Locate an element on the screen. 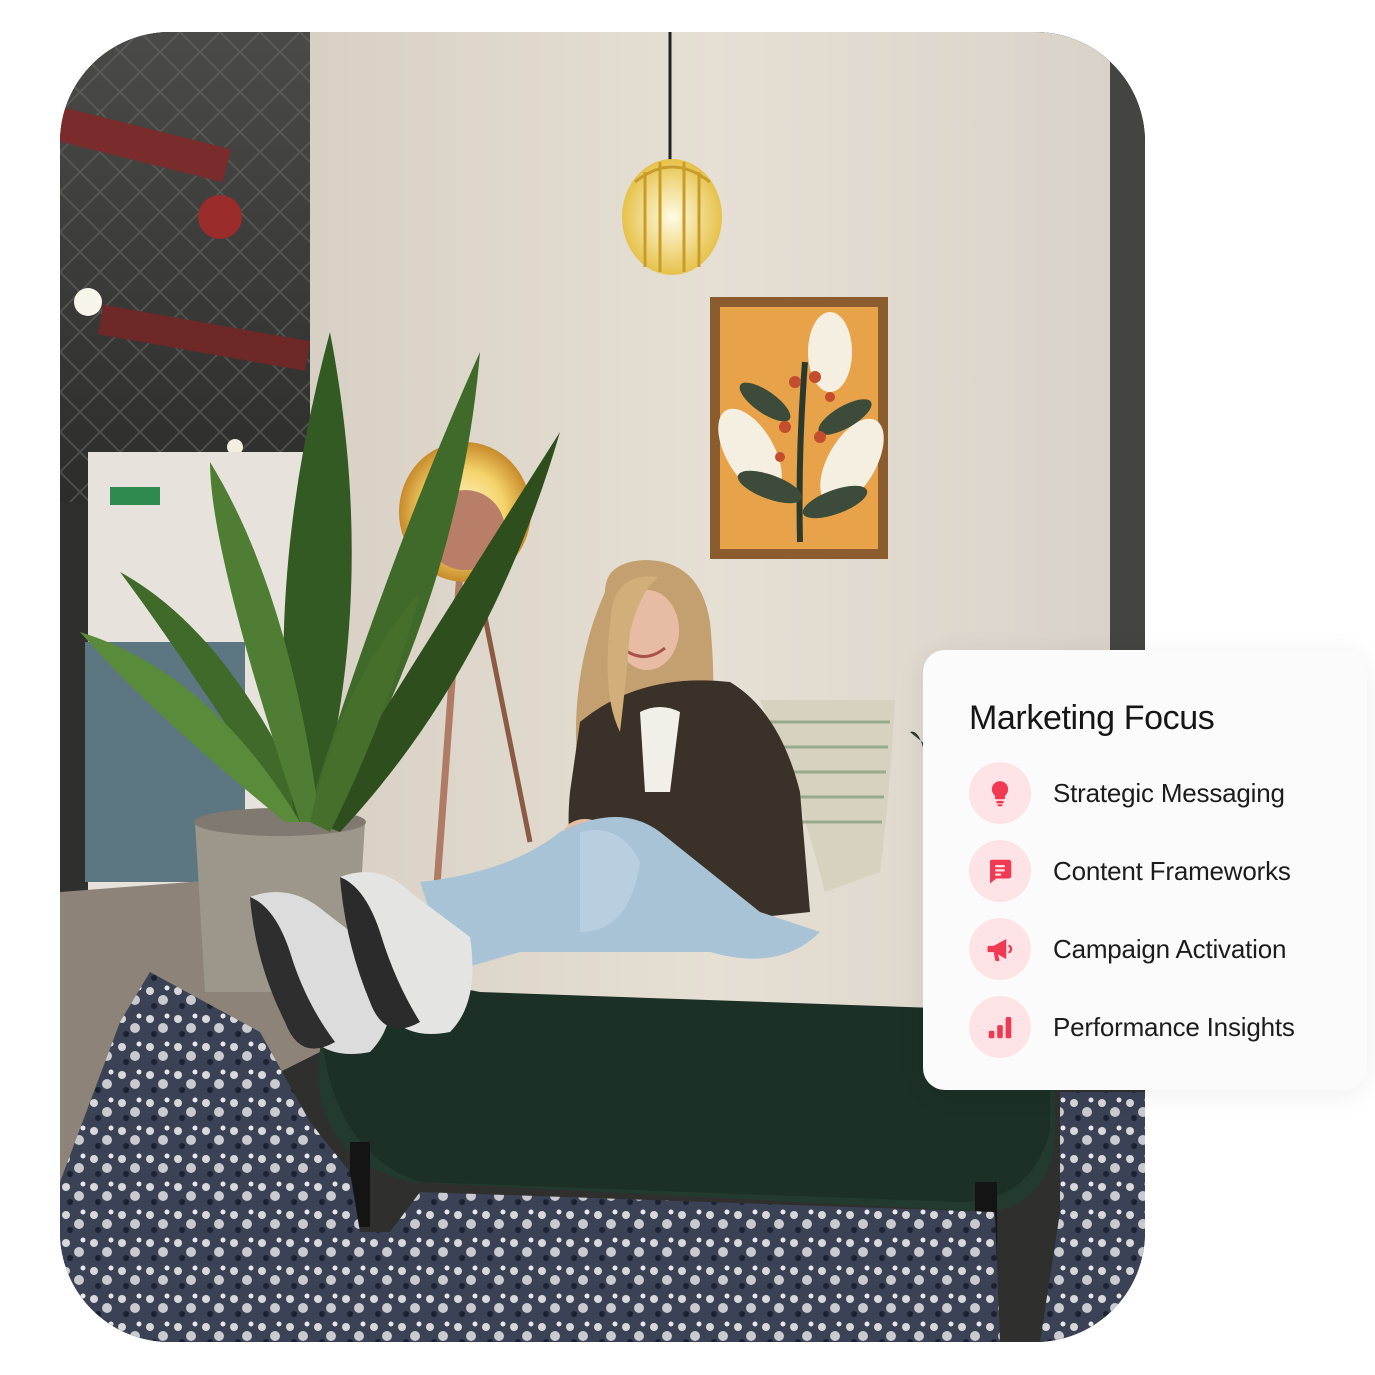 The image size is (1375, 1375). card-title: Marketing Focus is located at coordinates (1092, 718).